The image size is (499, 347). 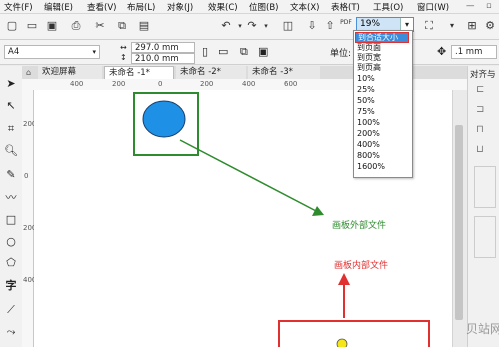 I want to click on zoom-option-400: 400%, so click(x=368, y=144).